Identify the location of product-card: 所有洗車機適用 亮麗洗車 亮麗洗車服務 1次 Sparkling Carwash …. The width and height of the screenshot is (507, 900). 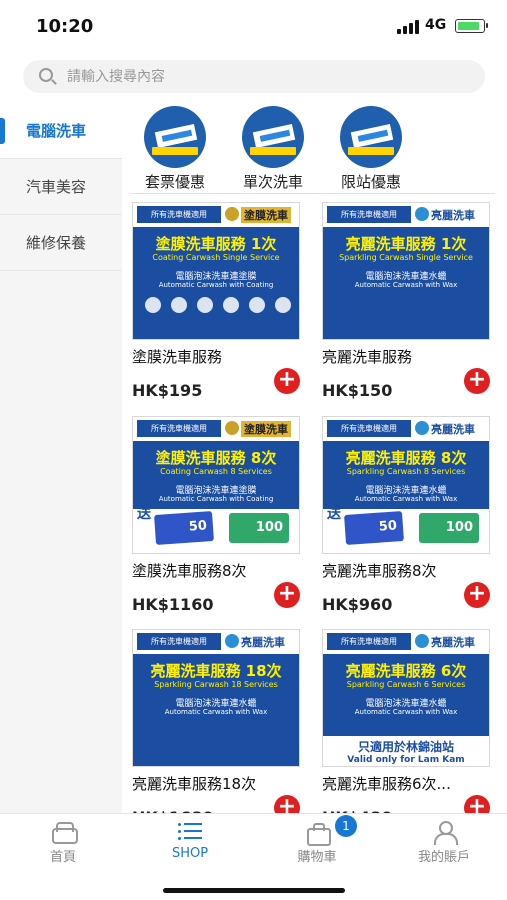
(407, 301).